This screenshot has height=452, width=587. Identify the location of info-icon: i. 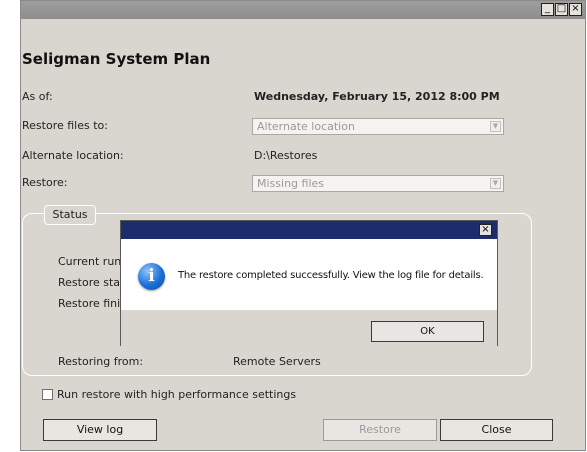
(151, 276).